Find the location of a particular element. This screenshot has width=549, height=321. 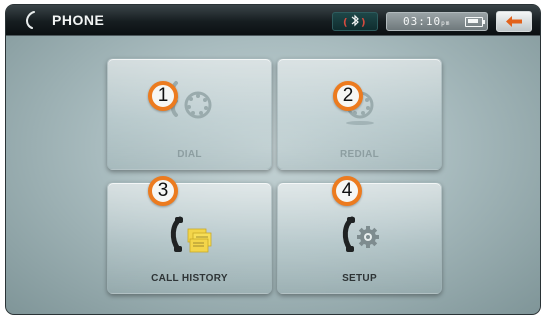

bluetooth-icon: ( ) is located at coordinates (355, 21).